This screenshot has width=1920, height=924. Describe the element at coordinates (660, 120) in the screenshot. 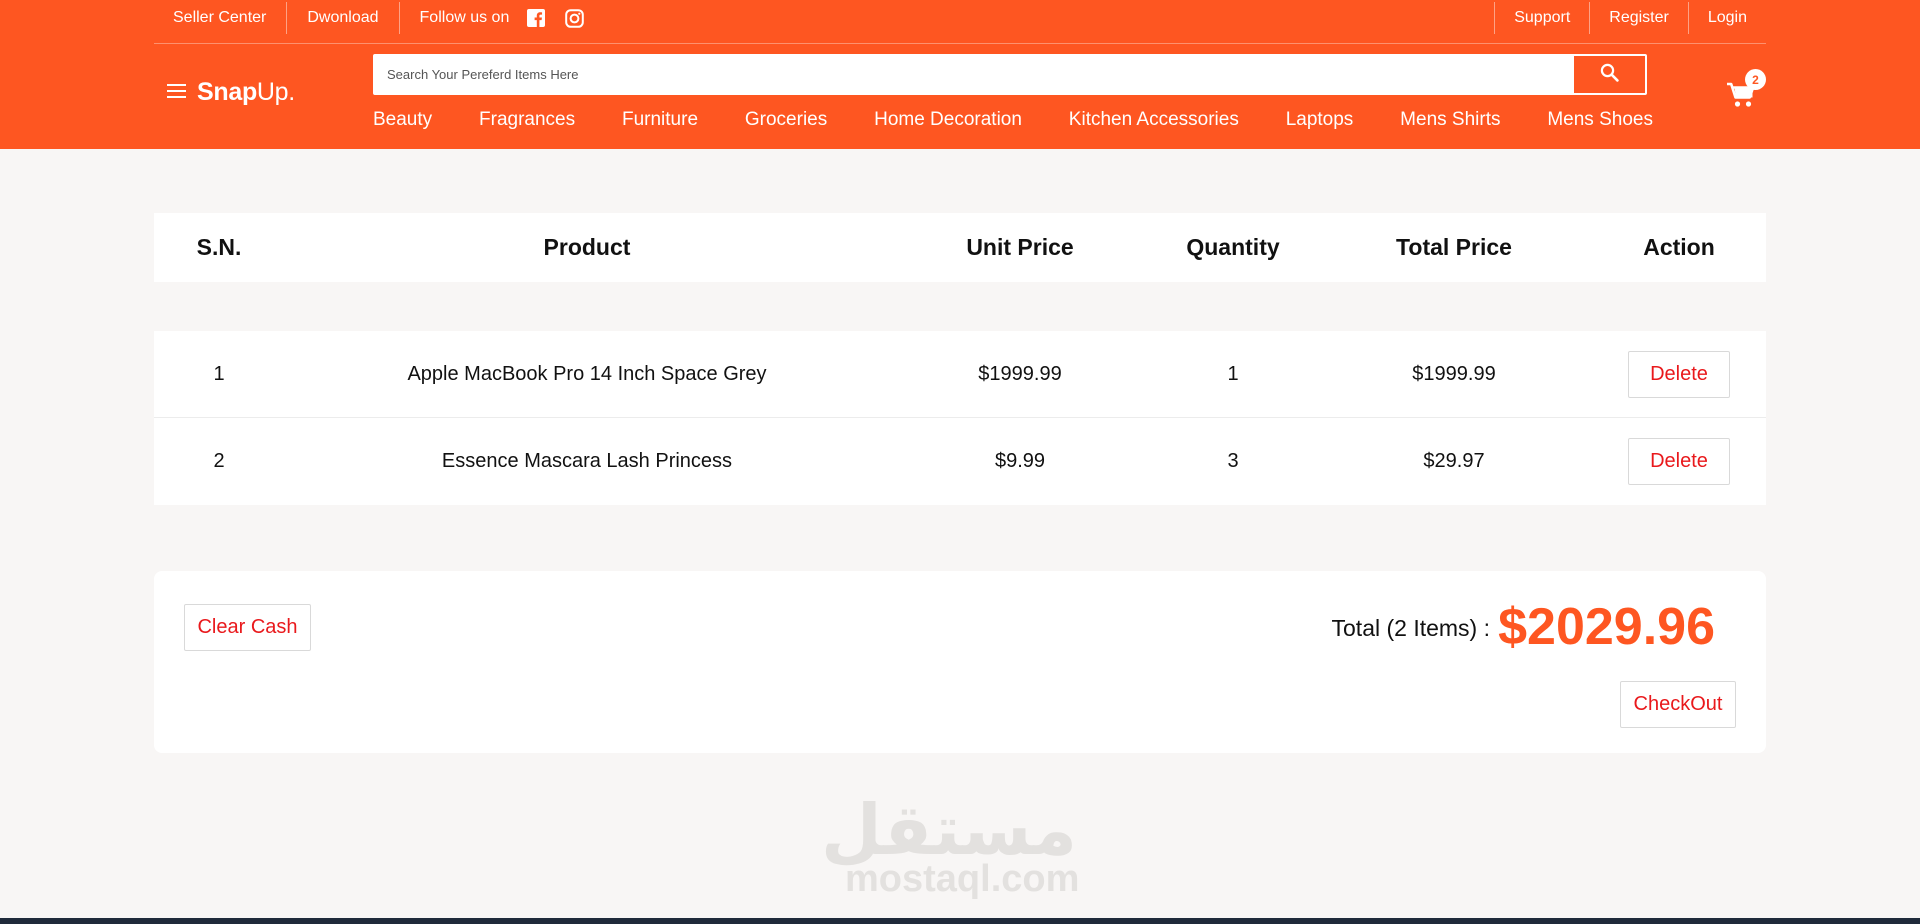

I see `category-furniture: Furniture` at that location.